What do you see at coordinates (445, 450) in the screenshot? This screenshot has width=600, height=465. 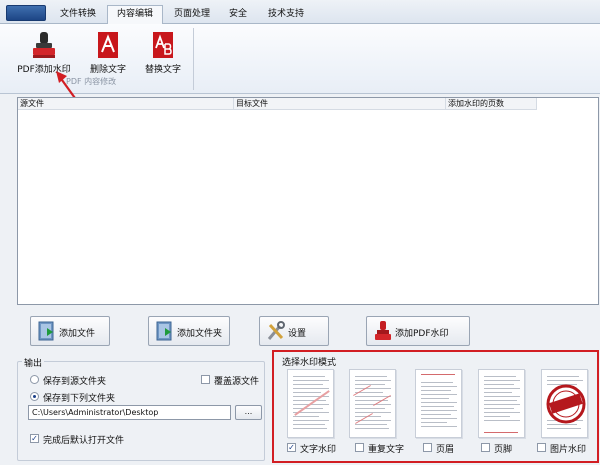 I see `wm-header-label: 页眉` at bounding box center [445, 450].